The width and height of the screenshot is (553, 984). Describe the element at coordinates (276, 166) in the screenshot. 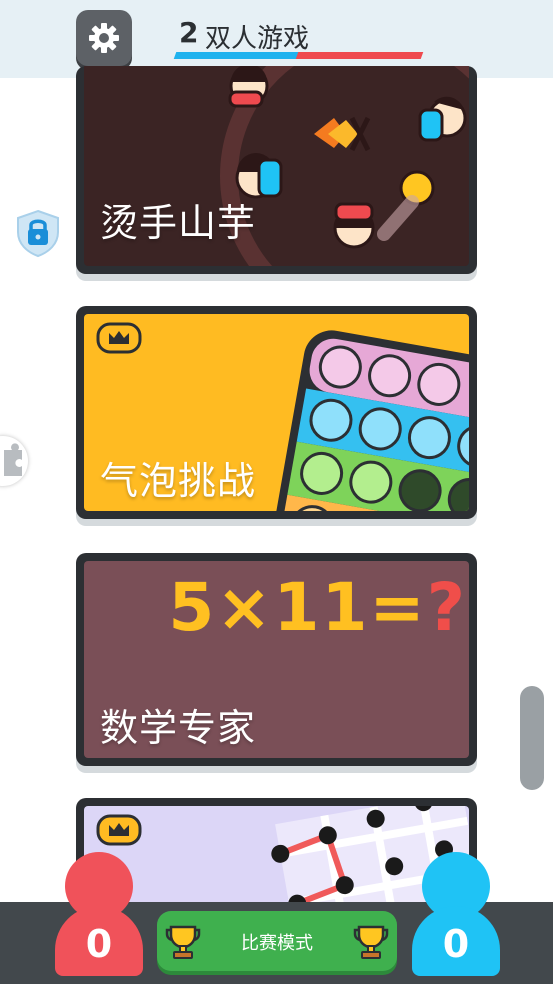

I see `card-art: 烫手山芋` at that location.